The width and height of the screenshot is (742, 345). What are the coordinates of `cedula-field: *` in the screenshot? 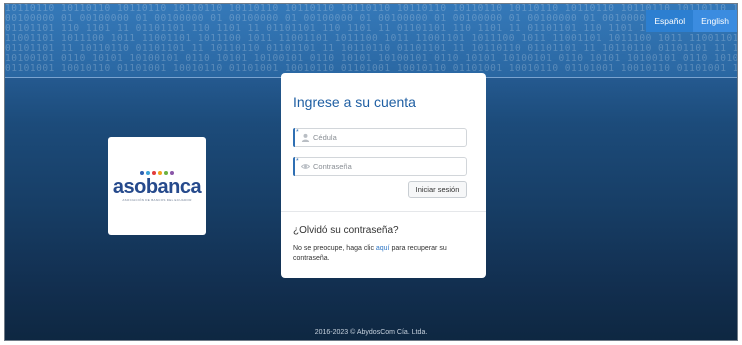 It's located at (380, 137).